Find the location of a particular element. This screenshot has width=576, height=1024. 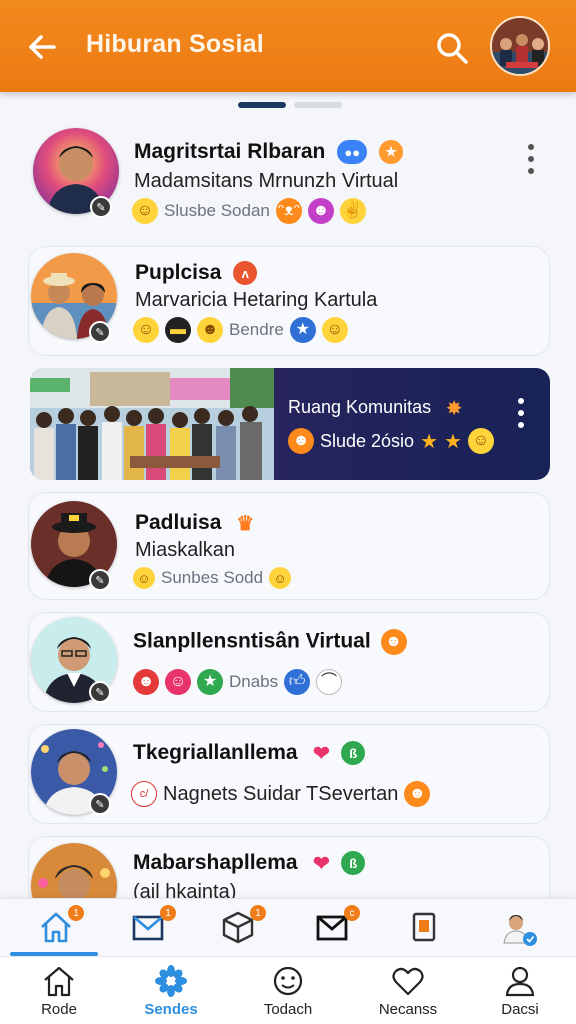

reaction-text: Dnabs is located at coordinates (254, 681).